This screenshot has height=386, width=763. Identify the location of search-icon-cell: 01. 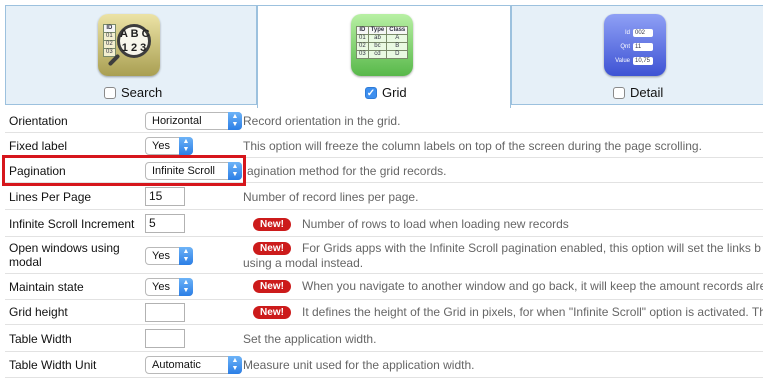
(109, 36).